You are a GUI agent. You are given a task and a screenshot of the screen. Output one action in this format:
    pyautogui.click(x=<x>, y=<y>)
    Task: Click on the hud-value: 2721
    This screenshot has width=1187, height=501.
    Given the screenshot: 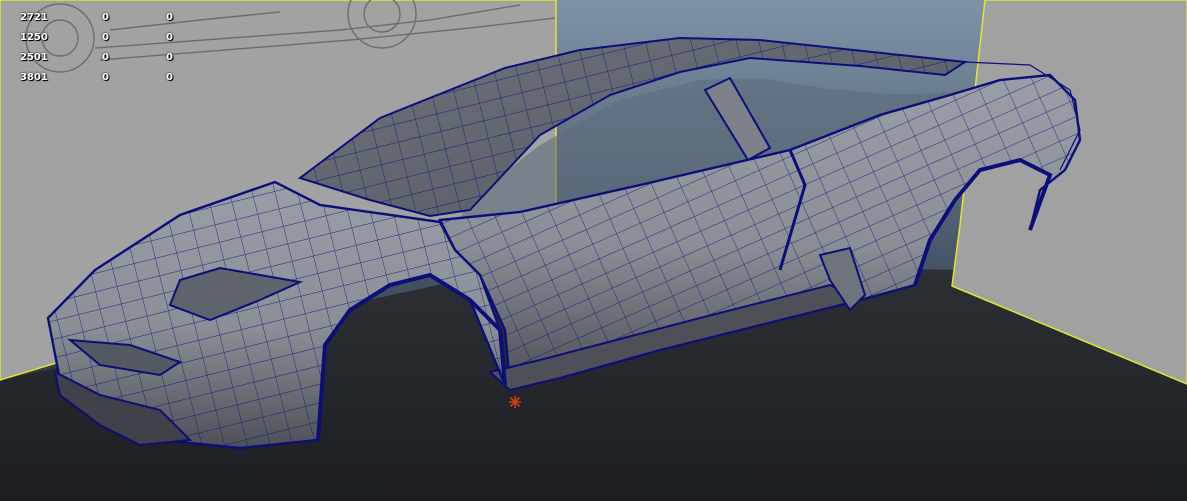 What is the action you would take?
    pyautogui.click(x=34, y=17)
    